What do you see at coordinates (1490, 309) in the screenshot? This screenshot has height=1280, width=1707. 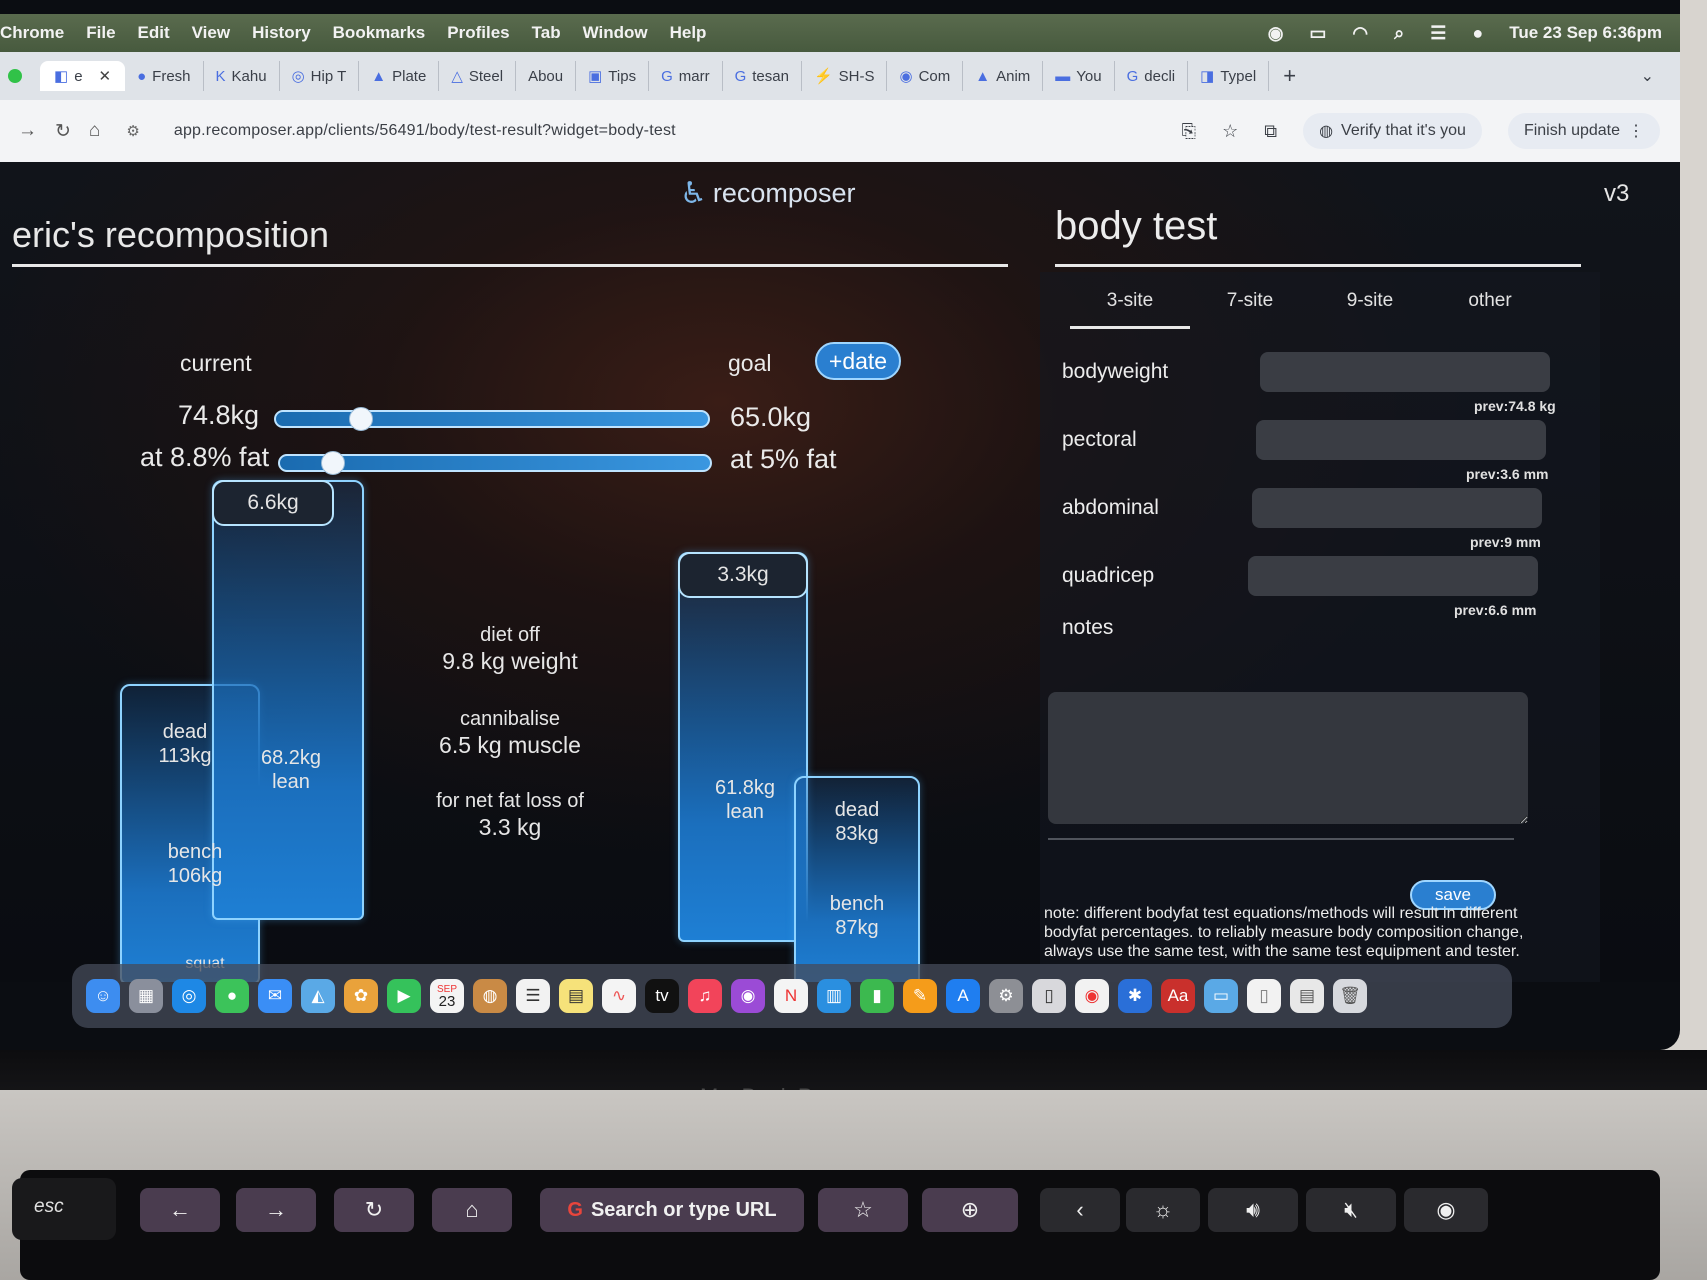 I see `tab-other: other` at bounding box center [1490, 309].